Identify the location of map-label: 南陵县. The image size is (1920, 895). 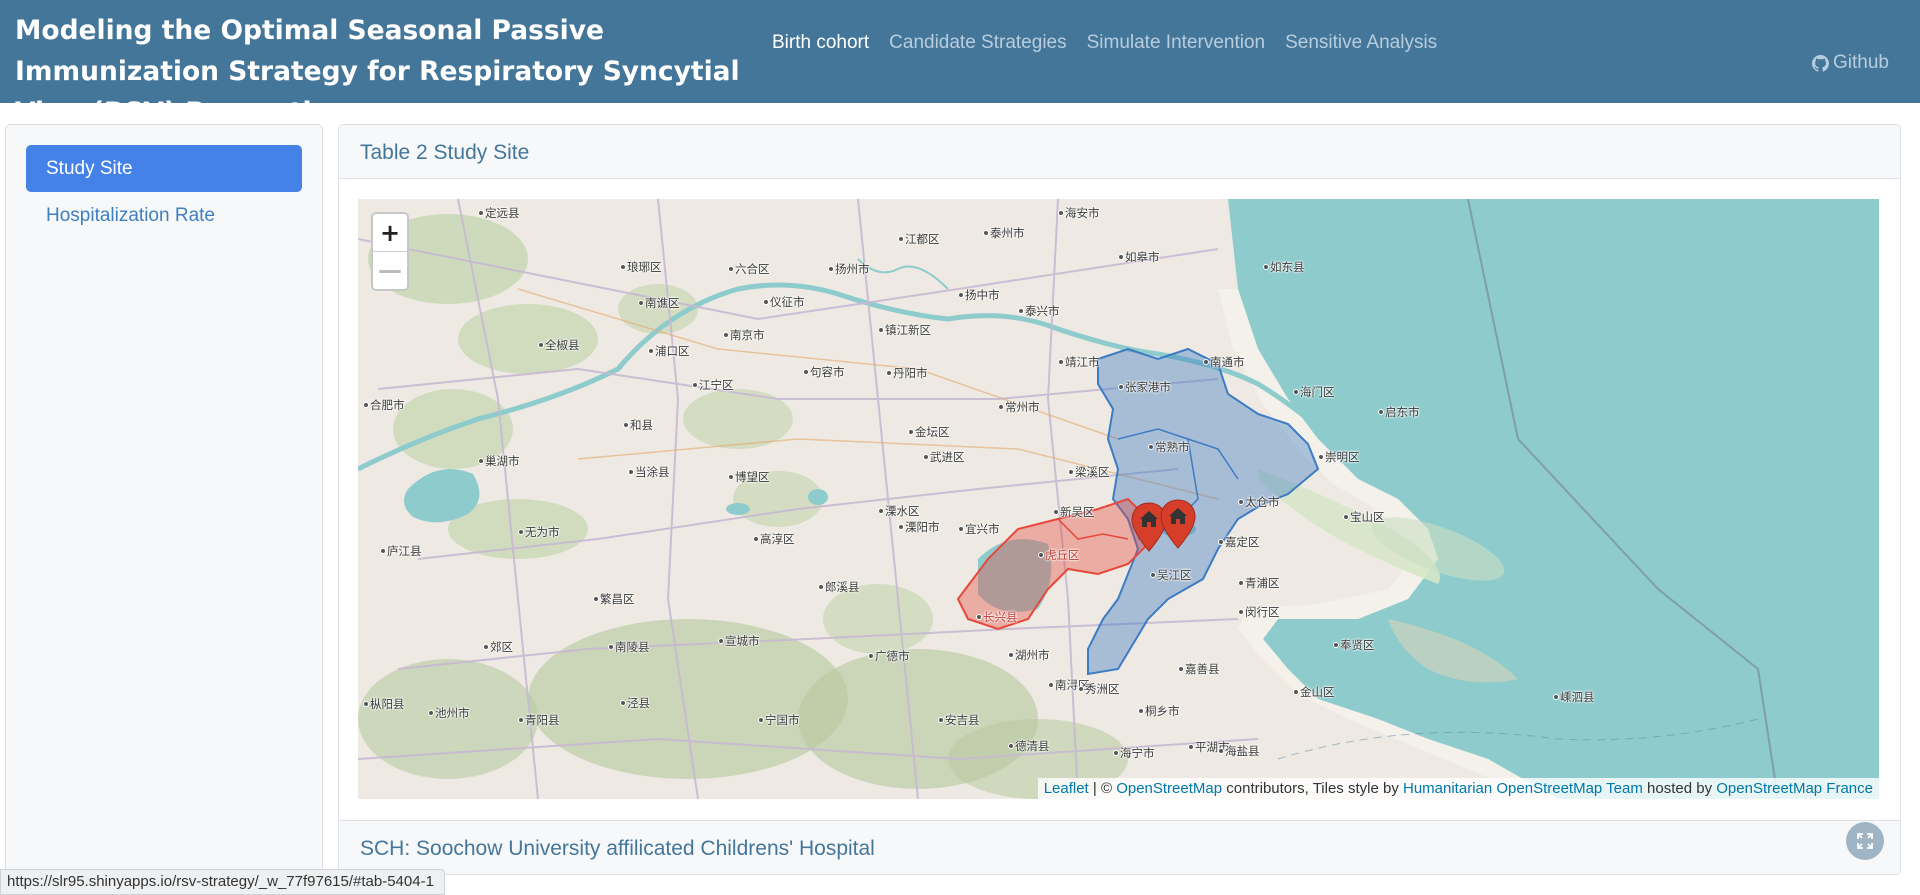
(629, 647).